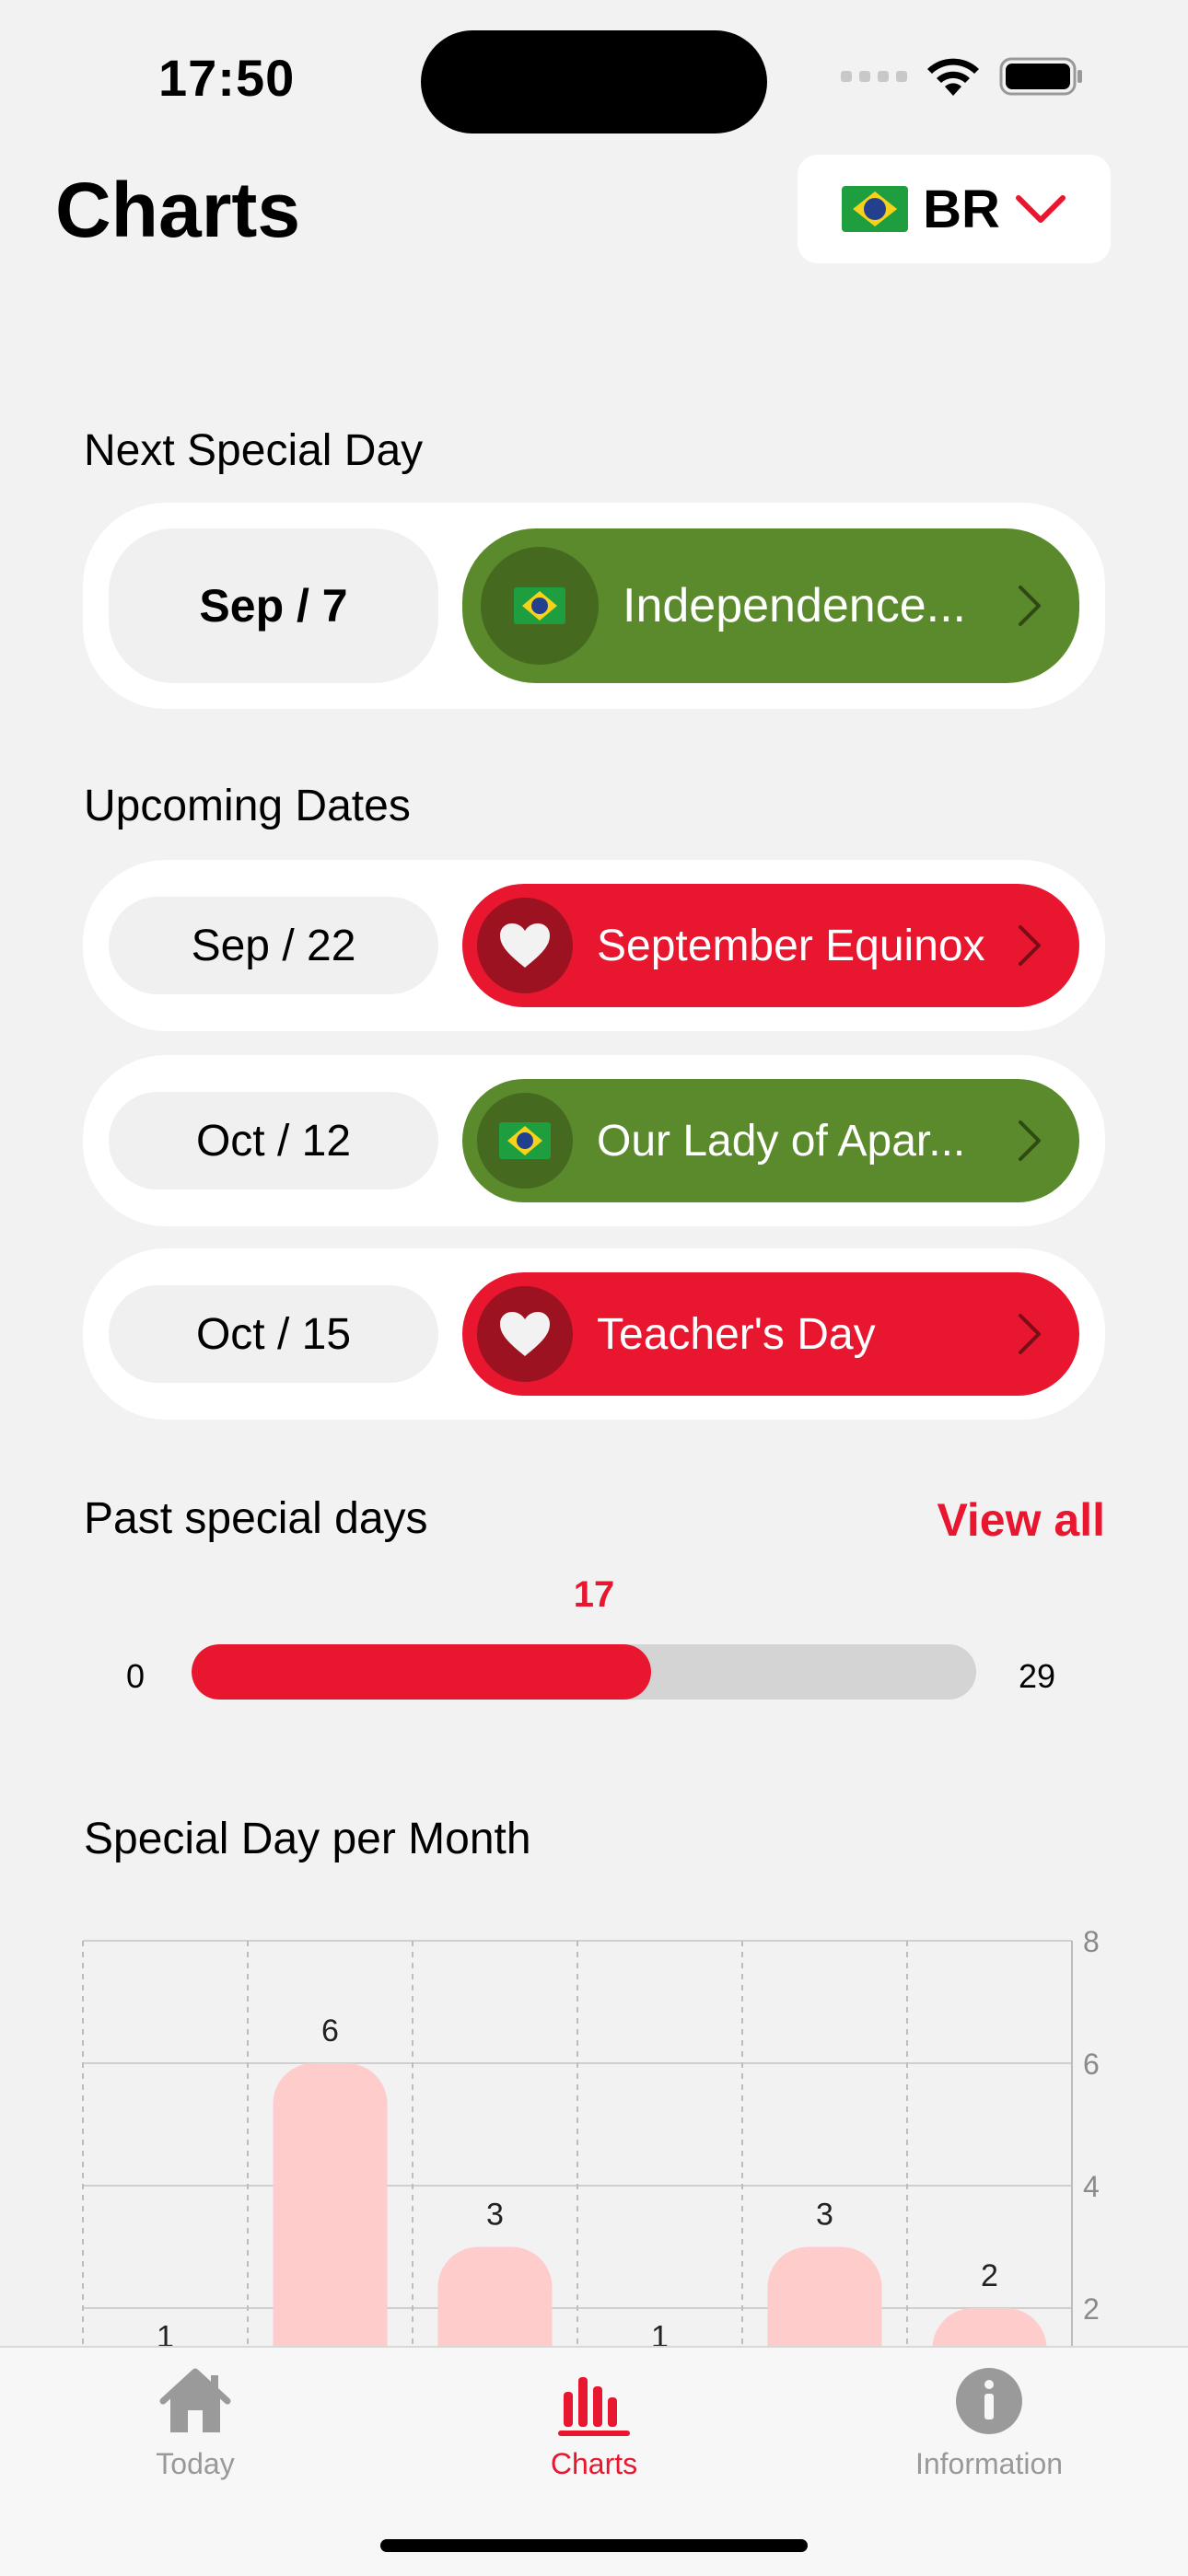 This screenshot has height=2576, width=1188. I want to click on date-pill: Oct / 12, so click(273, 1140).